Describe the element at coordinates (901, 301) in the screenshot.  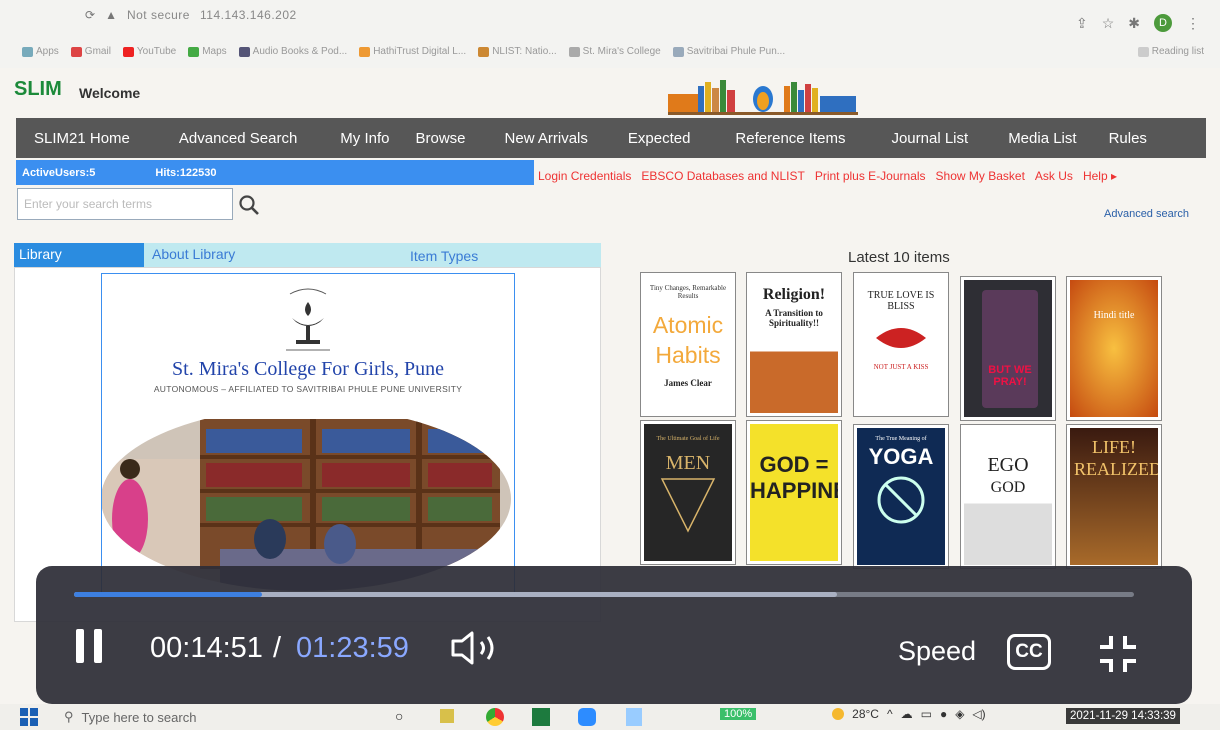
I see `book-title: TRUE LOVE IS BLISS` at that location.